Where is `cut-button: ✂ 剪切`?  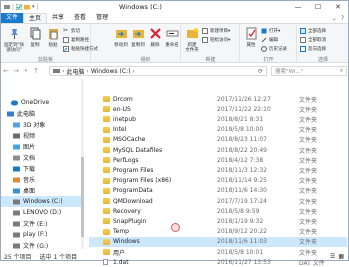
cut-button: ✂ 剪切 is located at coordinates (71, 31).